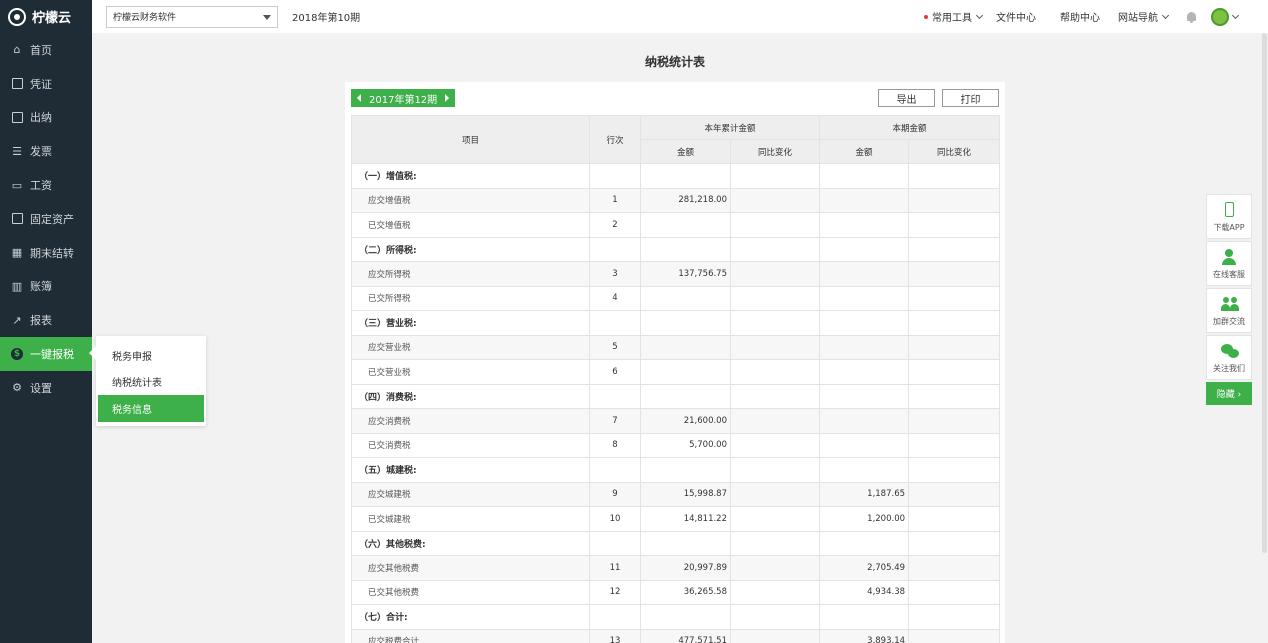 The height and width of the screenshot is (643, 1268). I want to click on cell-current-amount: 2,705.49, so click(864, 568).